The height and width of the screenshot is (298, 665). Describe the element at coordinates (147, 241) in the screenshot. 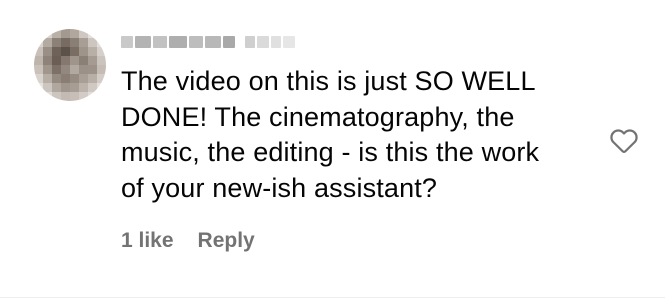

I see `likes-count-link: 1 like` at that location.